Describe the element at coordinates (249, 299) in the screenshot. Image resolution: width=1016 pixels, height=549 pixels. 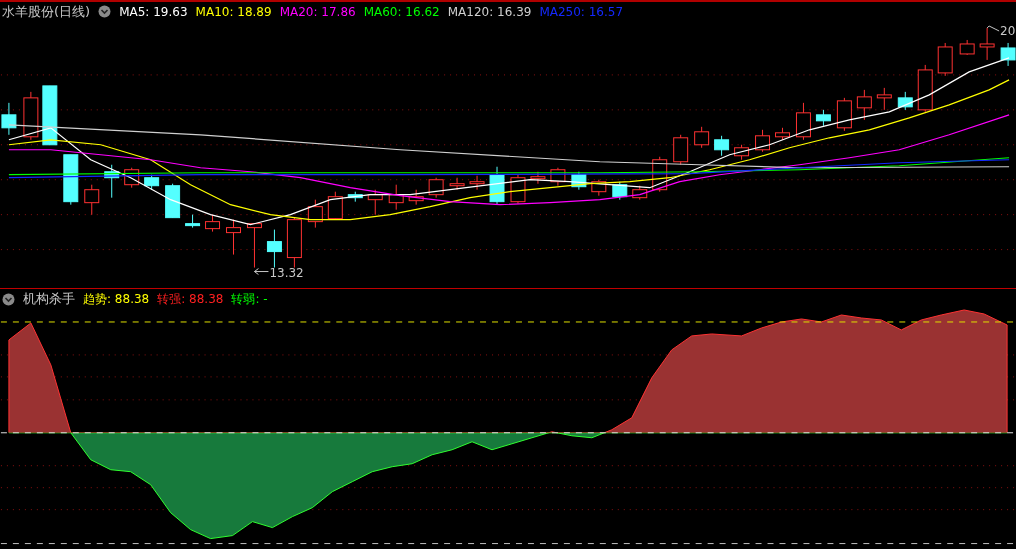
I see `indicator-reading: 转弱: -` at that location.